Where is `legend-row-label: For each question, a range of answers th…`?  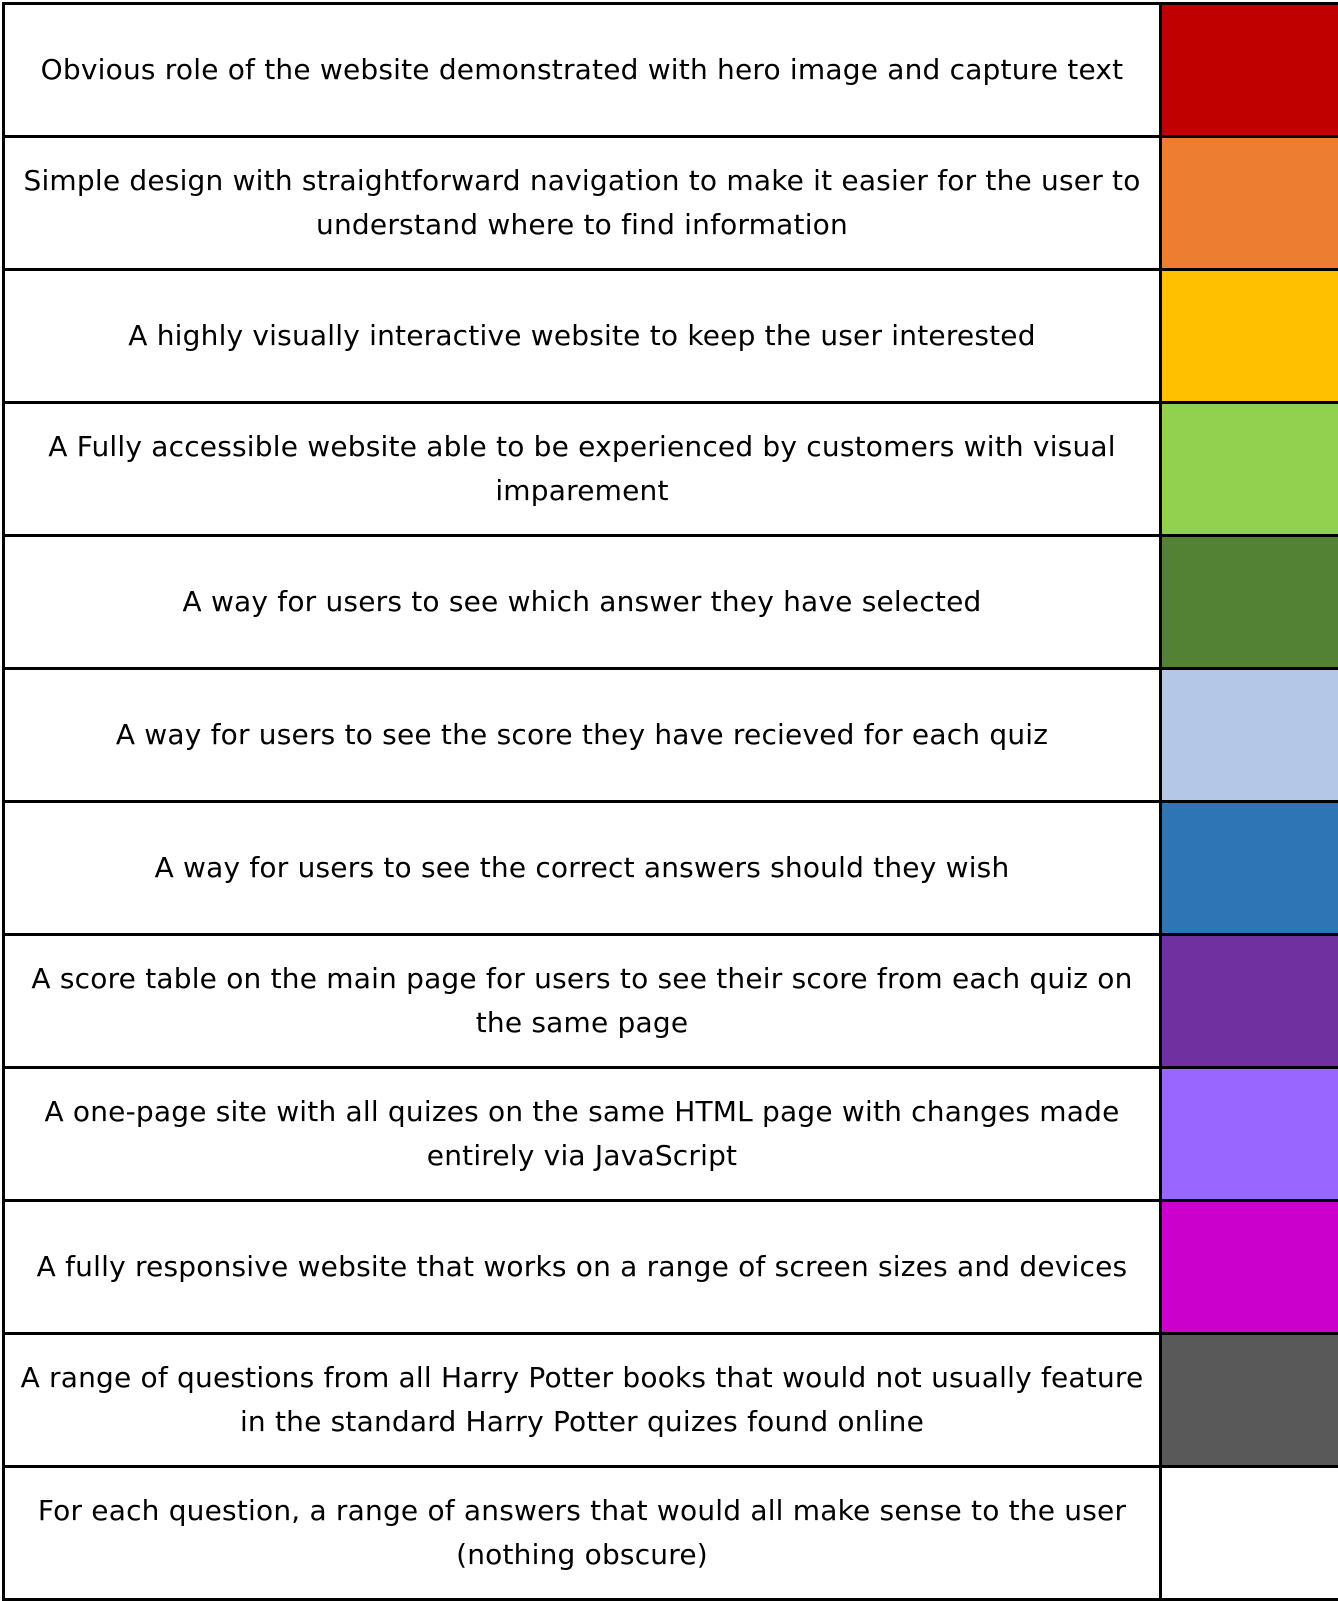 legend-row-label: For each question, a range of answers th… is located at coordinates (582, 1533).